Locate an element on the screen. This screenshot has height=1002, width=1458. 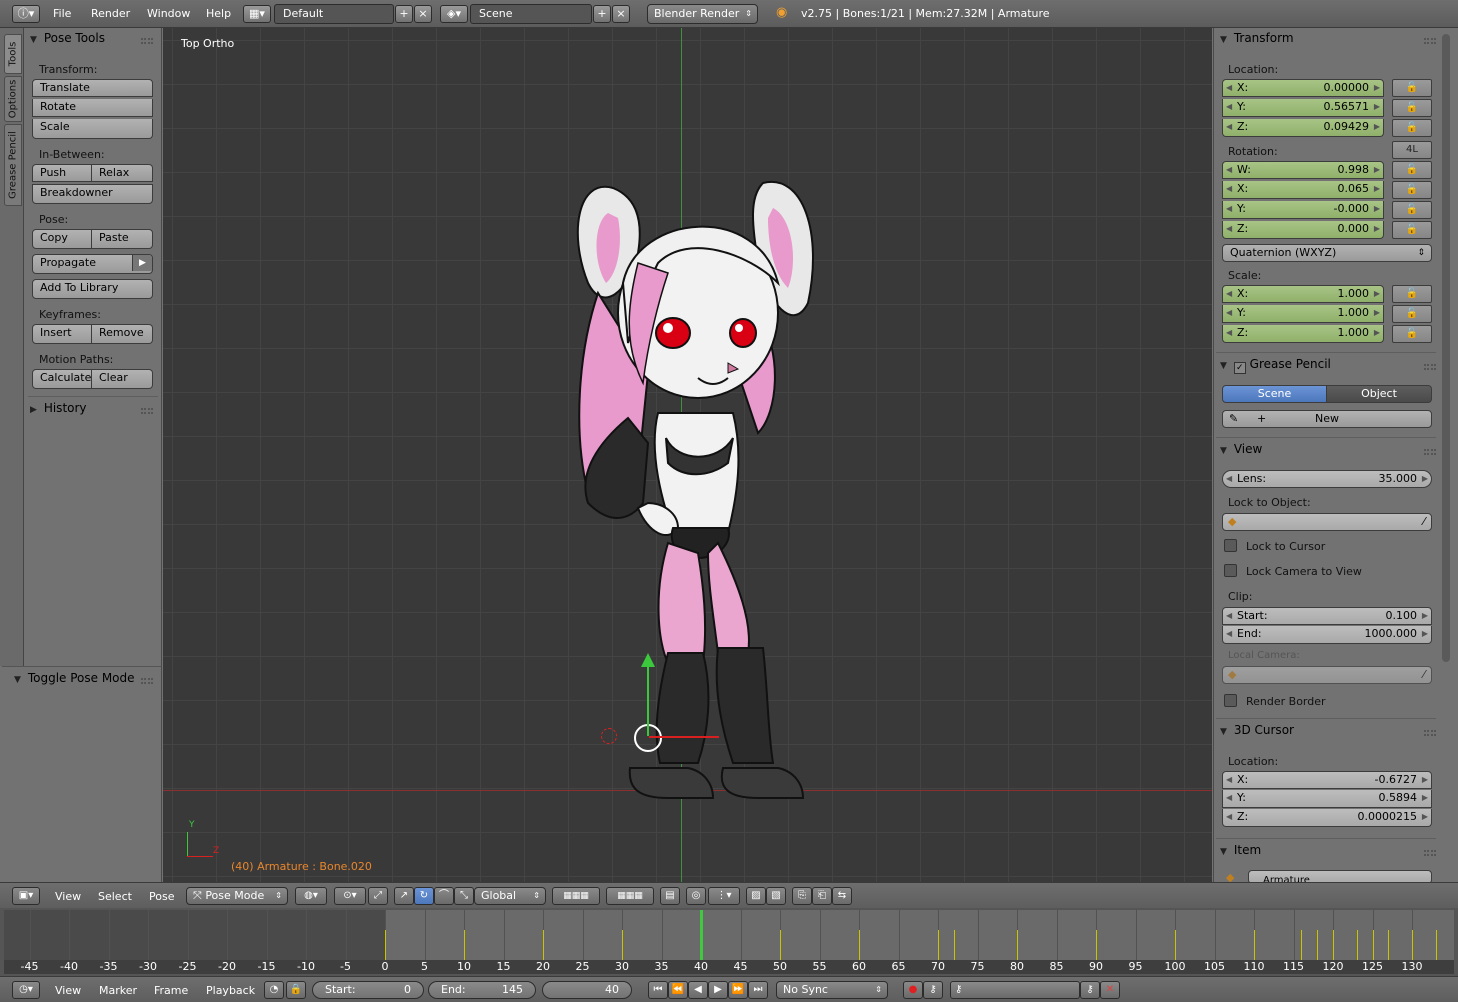
scene-icon: ◈▾ is located at coordinates (454, 14).